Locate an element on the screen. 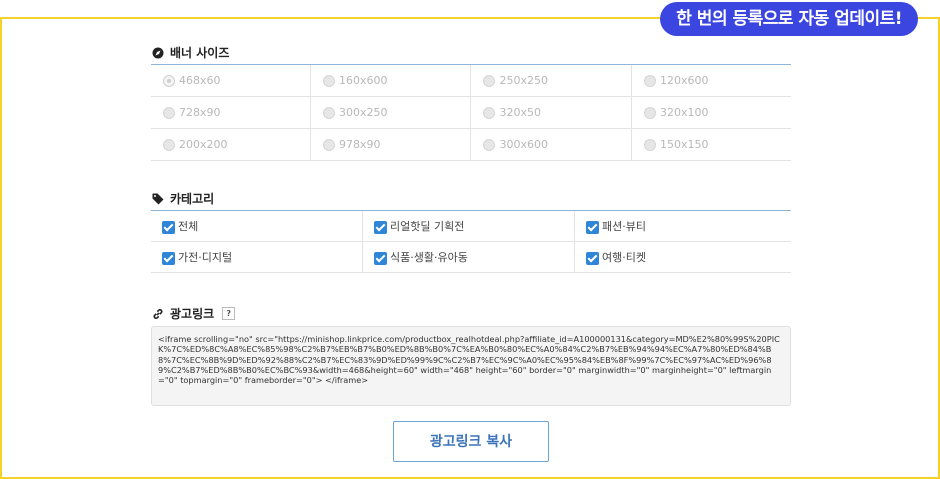 Image resolution: width=940 pixels, height=479 pixels. category-option: 패션·뷰티 is located at coordinates (682, 226).